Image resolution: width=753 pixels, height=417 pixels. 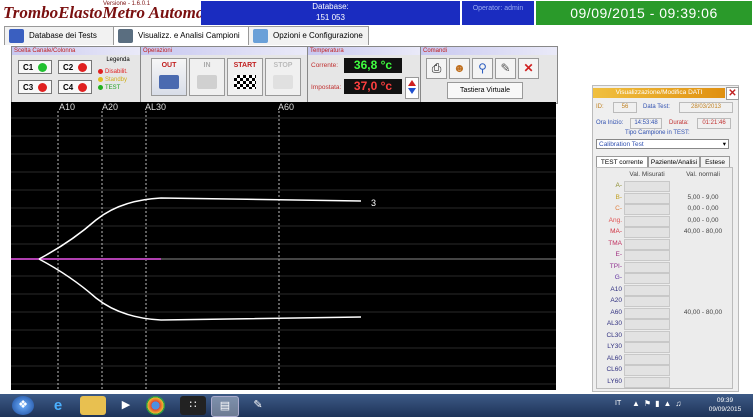 What do you see at coordinates (82, 87) in the screenshot?
I see `status-dot` at bounding box center [82, 87].